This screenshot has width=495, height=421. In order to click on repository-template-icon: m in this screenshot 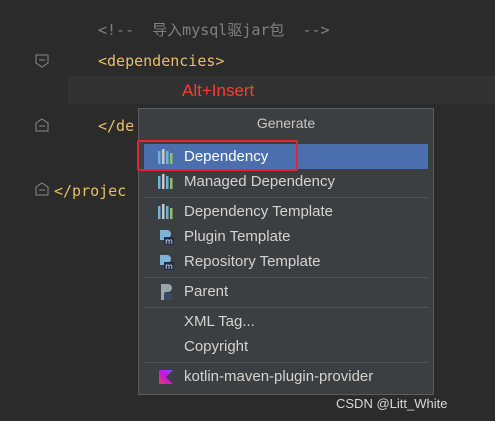, I will do `click(166, 262)`.